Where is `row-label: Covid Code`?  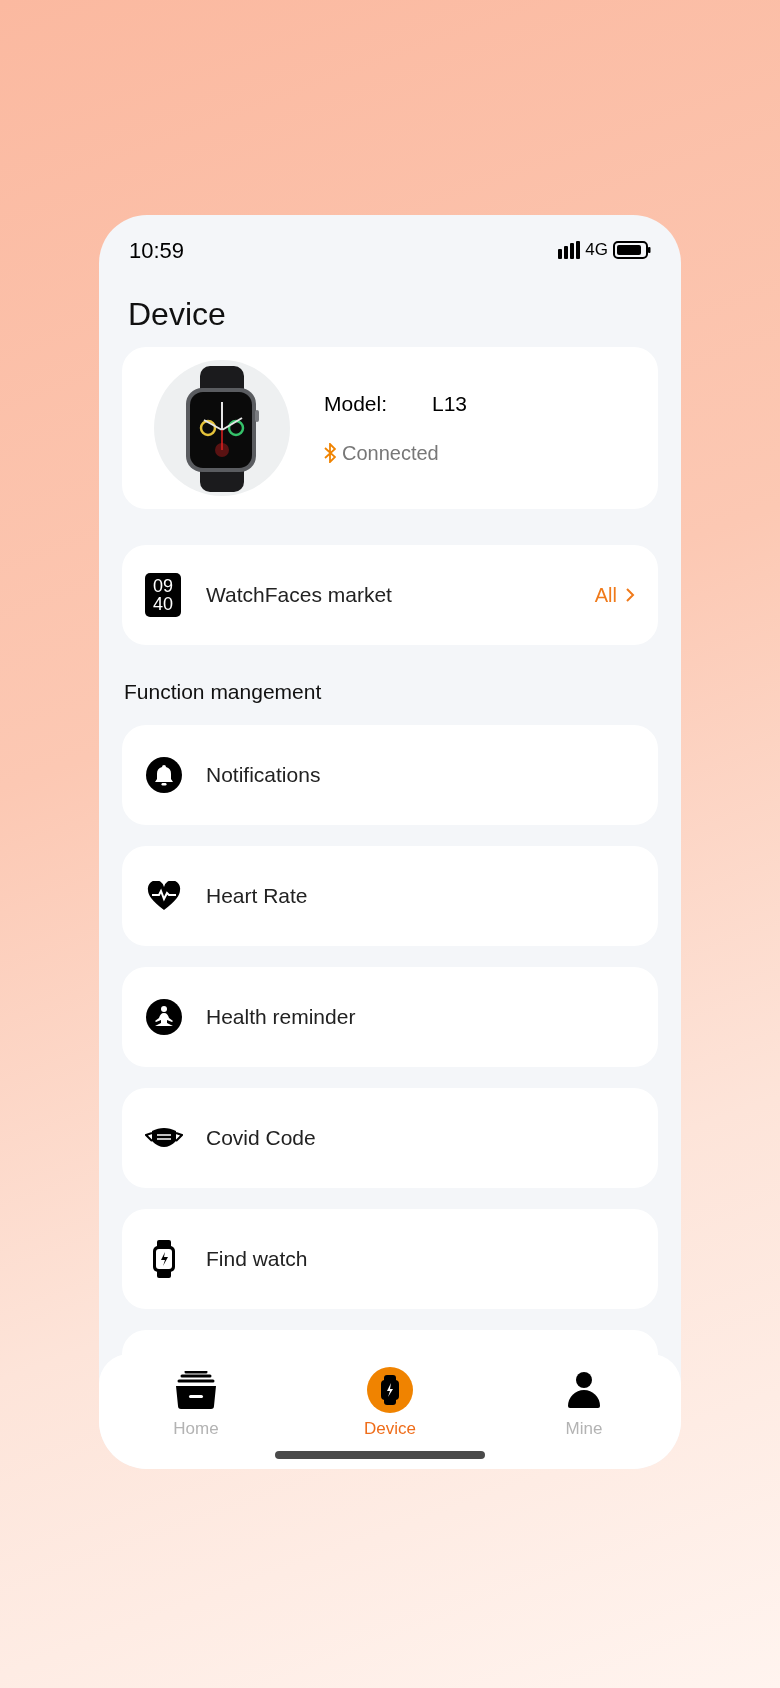 row-label: Covid Code is located at coordinates (261, 1138).